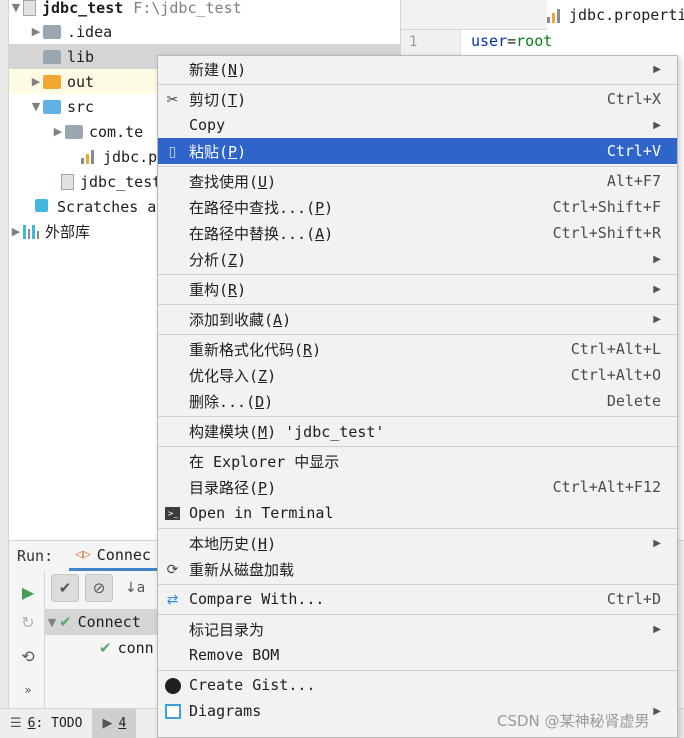 This screenshot has height=738, width=684. I want to click on run-tab-label: Connec, so click(123, 554).